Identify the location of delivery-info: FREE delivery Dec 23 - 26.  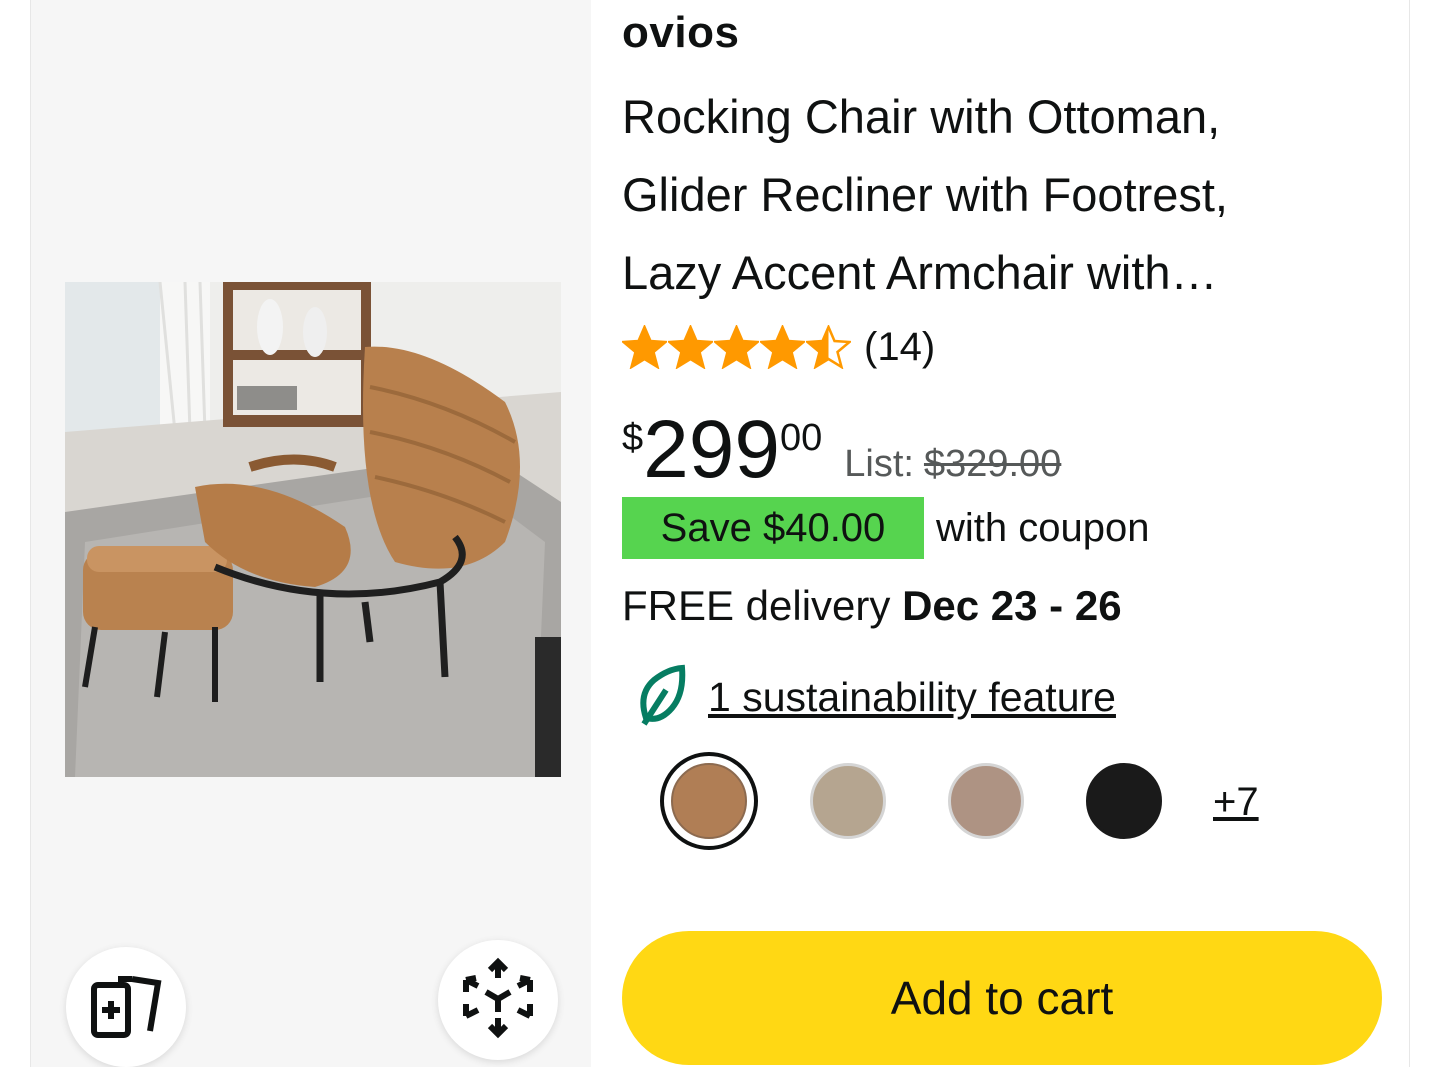
(872, 606).